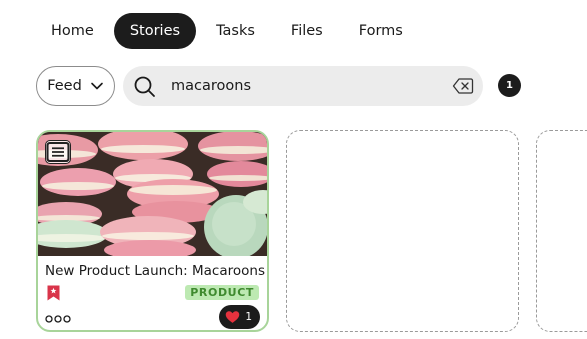 This screenshot has height=339, width=587. I want to click on more-dots-icon, so click(58, 319).